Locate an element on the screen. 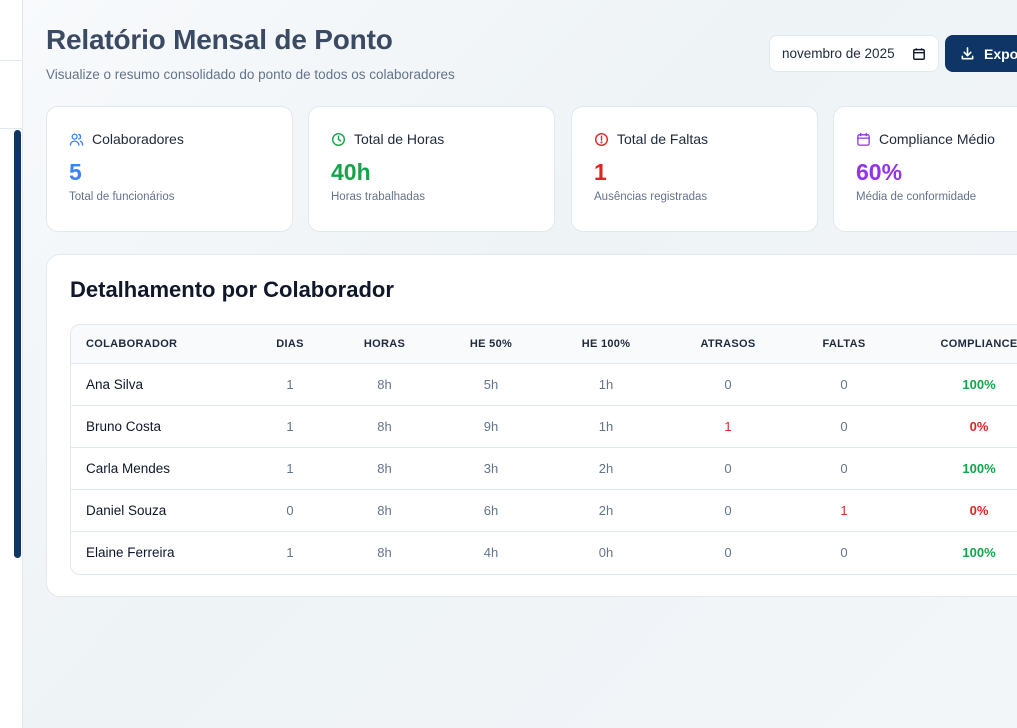 The image size is (1017, 728). cell-name: Daniel Souza is located at coordinates (126, 510).